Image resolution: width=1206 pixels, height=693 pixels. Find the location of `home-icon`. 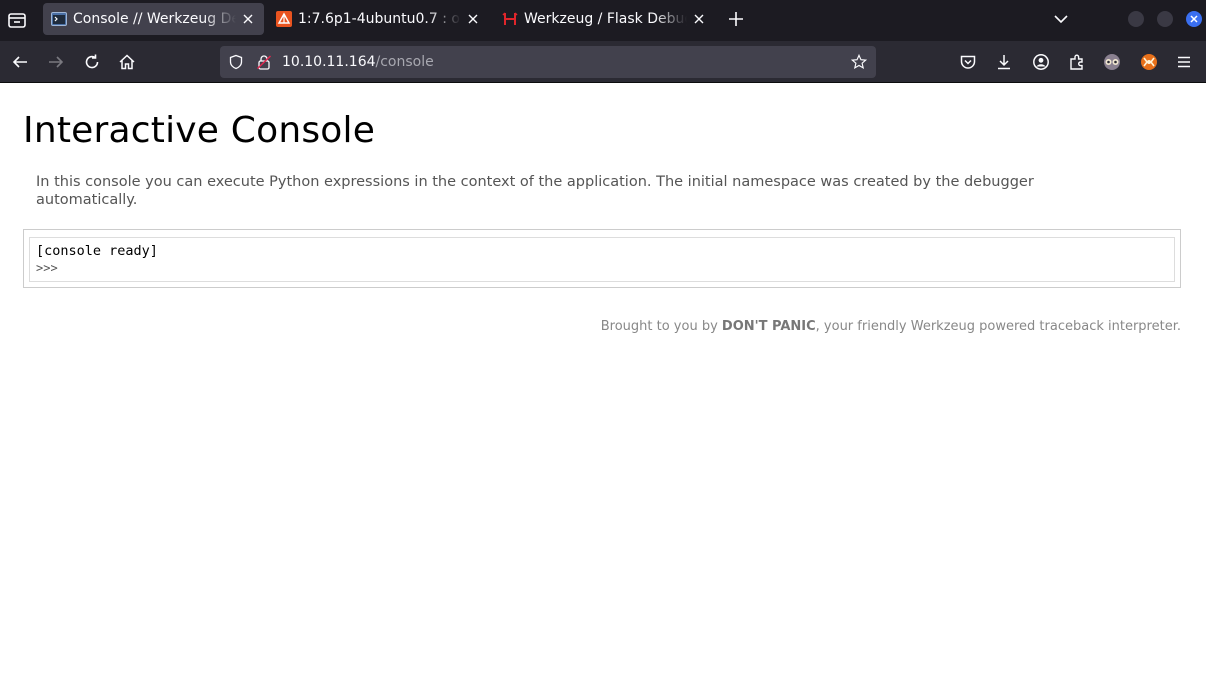

home-icon is located at coordinates (127, 62).